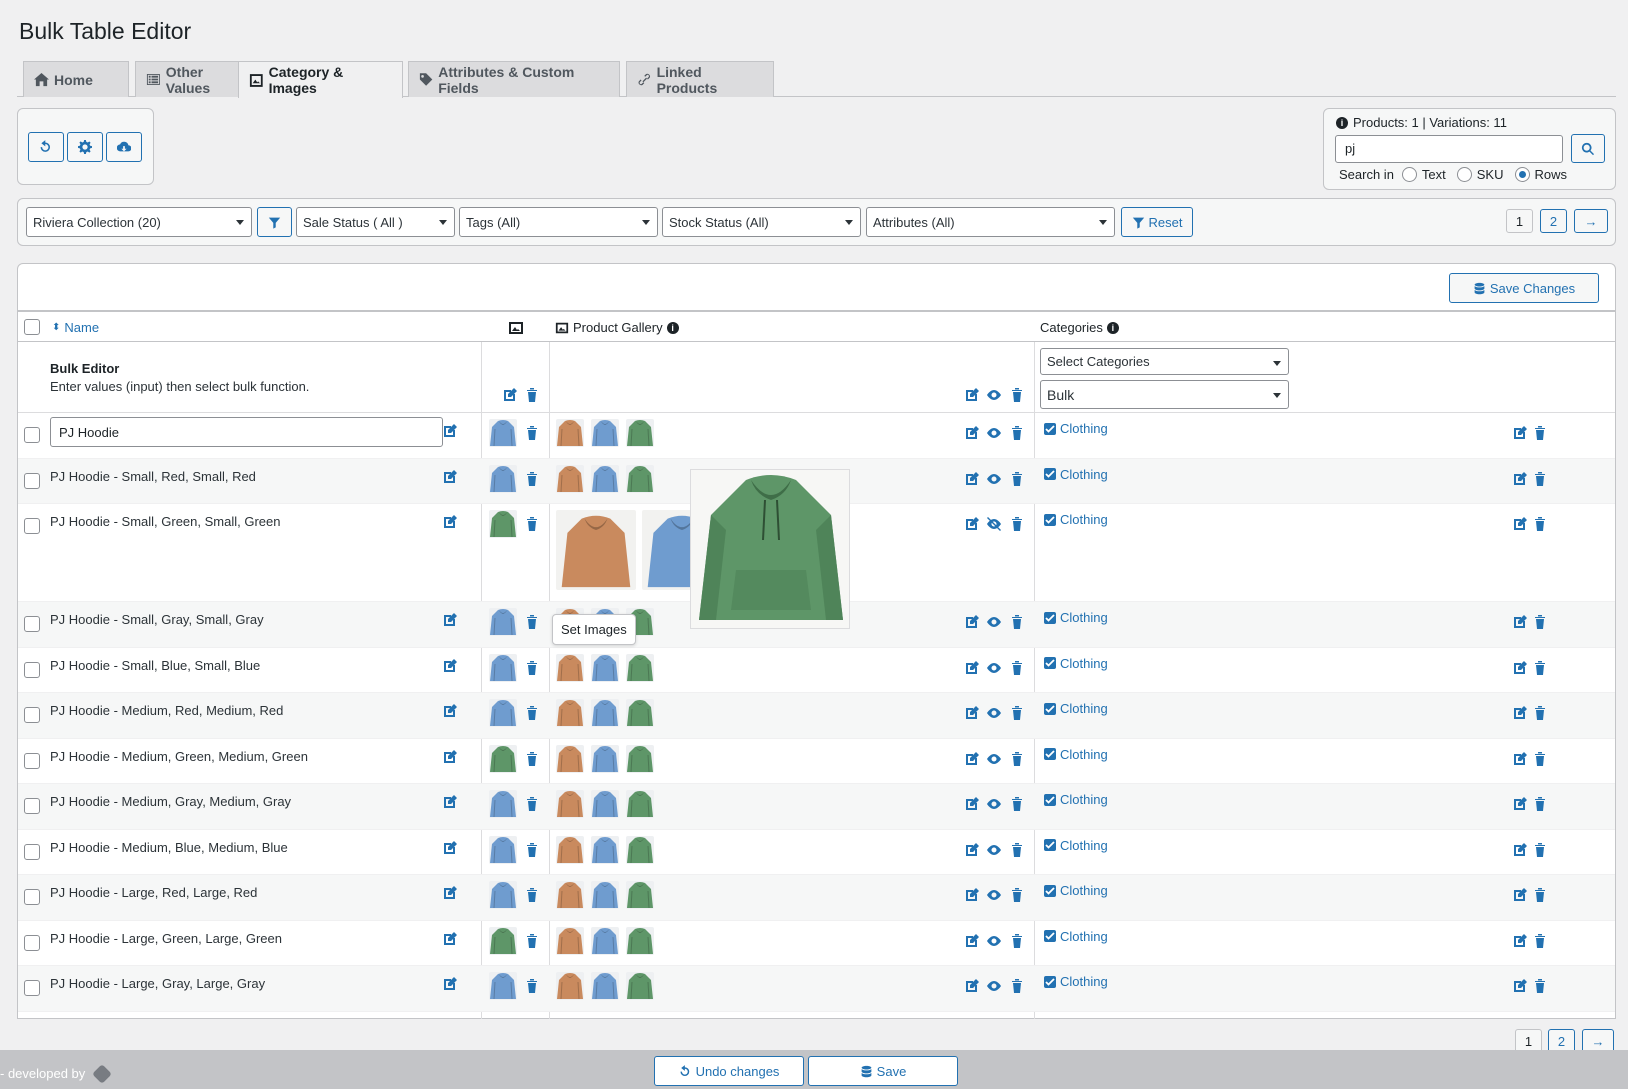 The height and width of the screenshot is (1089, 1628). What do you see at coordinates (75, 327) in the screenshot?
I see `name-column-header: ⬍ Name` at bounding box center [75, 327].